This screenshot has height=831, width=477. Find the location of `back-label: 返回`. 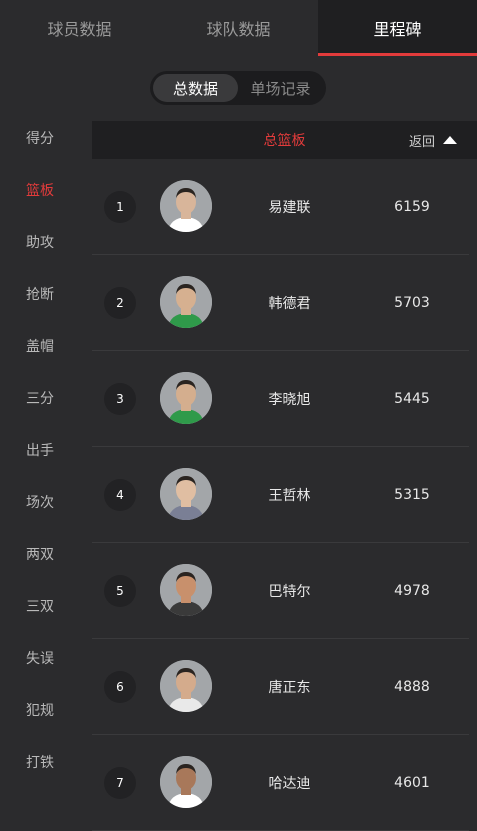

back-label: 返回 is located at coordinates (421, 142).